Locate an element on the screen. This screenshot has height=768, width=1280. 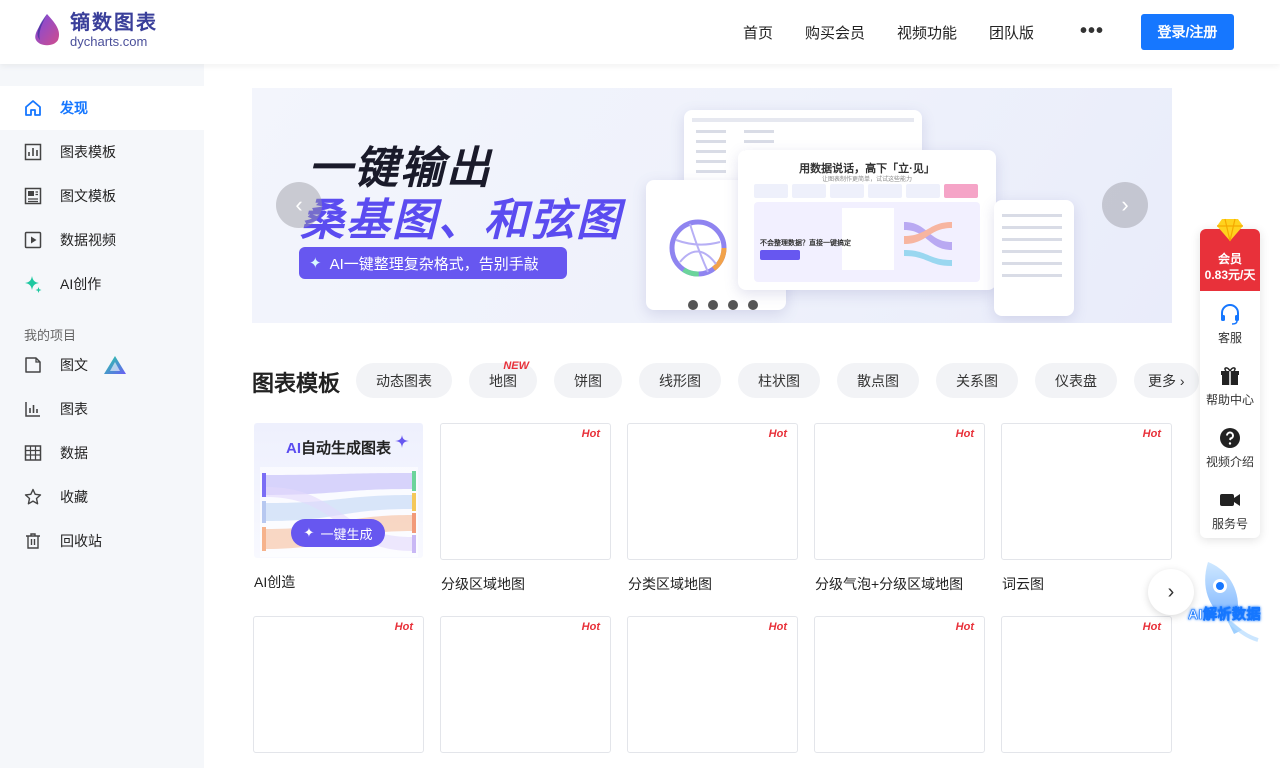
banner-prev-button: ‹ is located at coordinates (299, 205).